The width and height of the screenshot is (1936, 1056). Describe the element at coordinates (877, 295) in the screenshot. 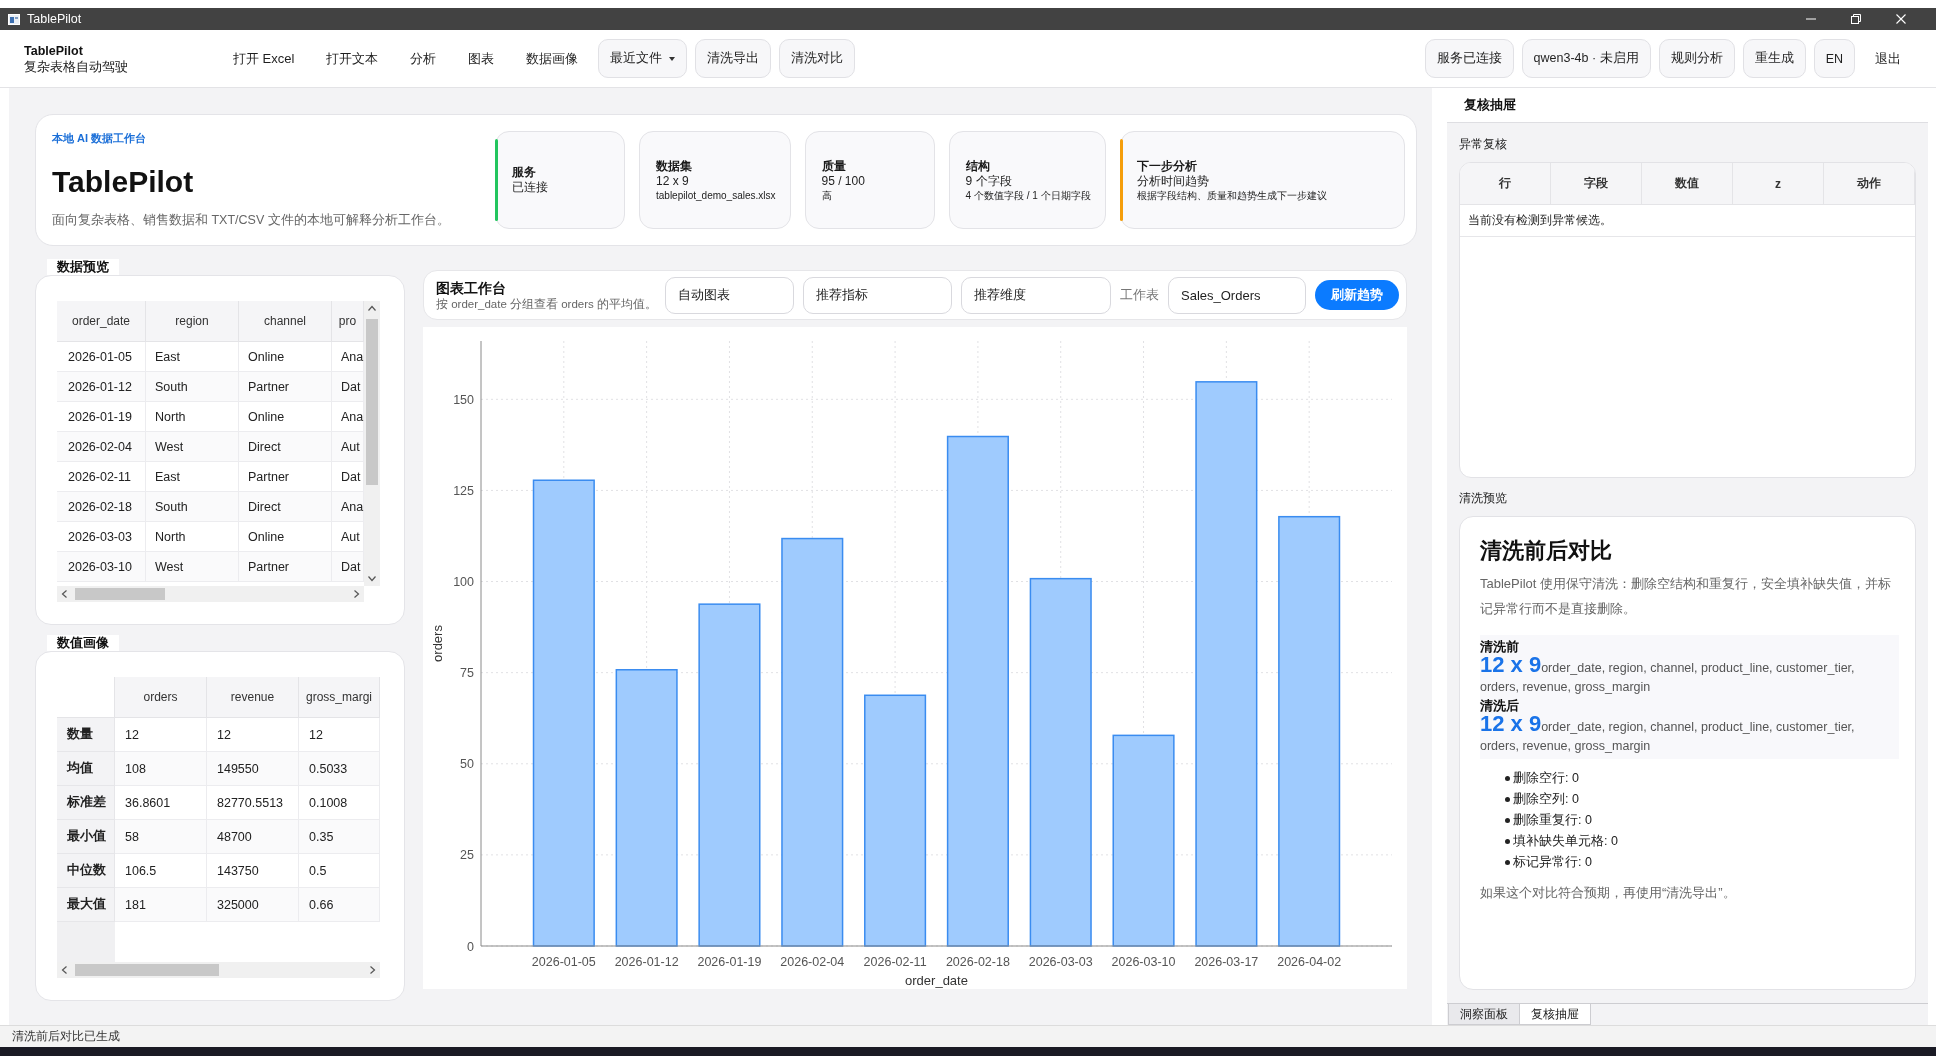

I see `select-field: 推荐指标` at that location.